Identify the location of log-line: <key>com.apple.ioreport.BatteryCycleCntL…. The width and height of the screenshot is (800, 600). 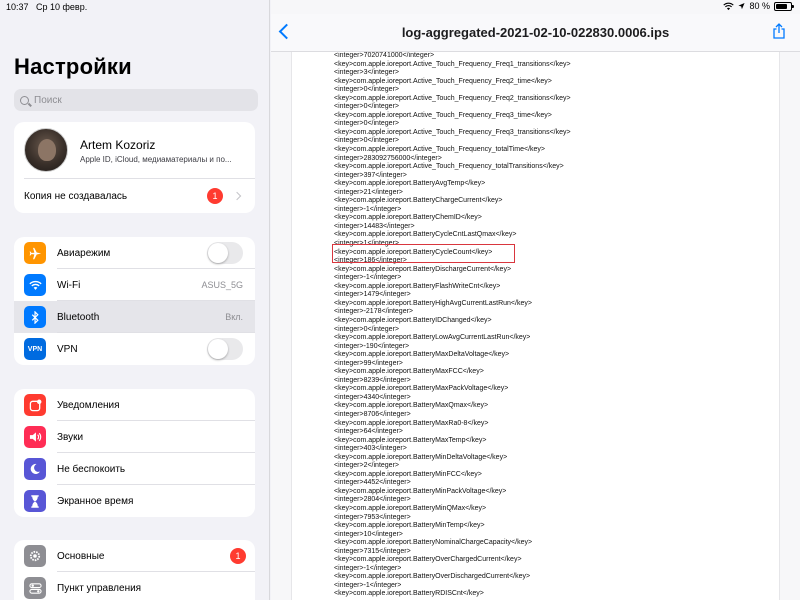
(425, 235).